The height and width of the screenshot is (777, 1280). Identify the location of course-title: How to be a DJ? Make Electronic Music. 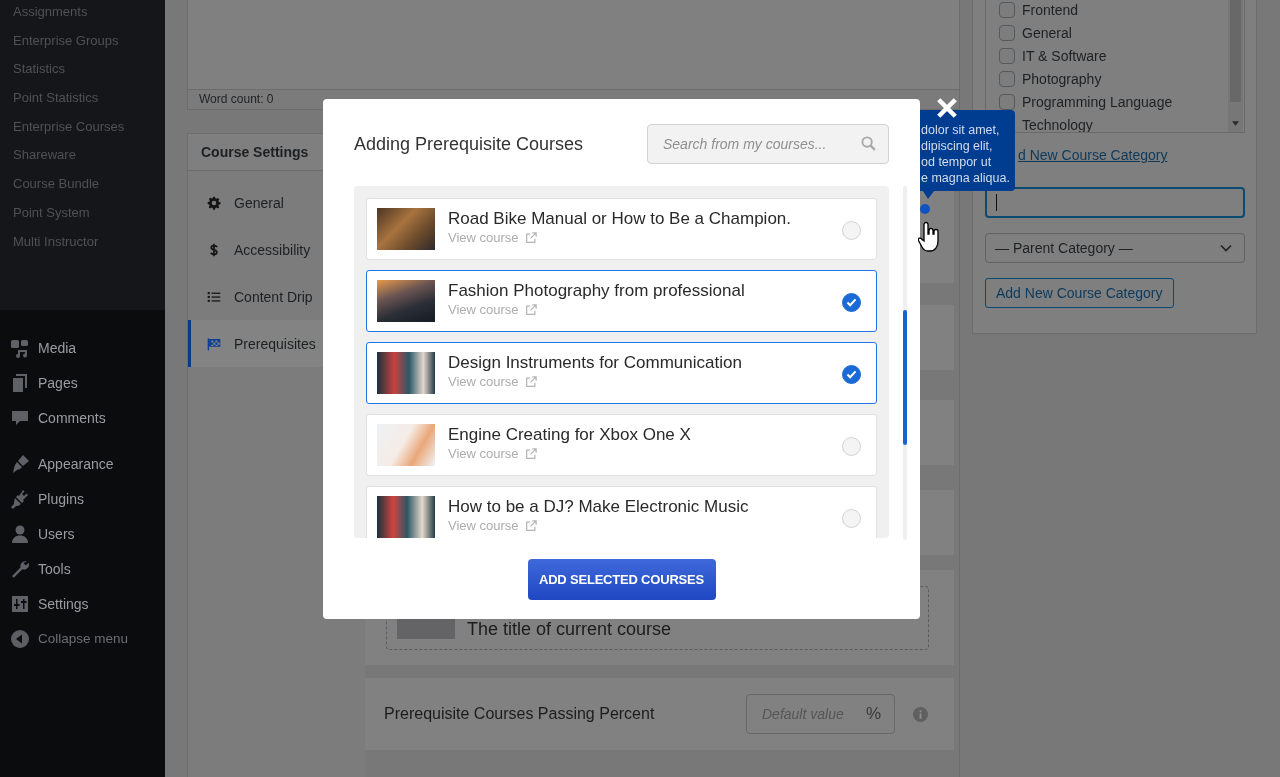
(598, 507).